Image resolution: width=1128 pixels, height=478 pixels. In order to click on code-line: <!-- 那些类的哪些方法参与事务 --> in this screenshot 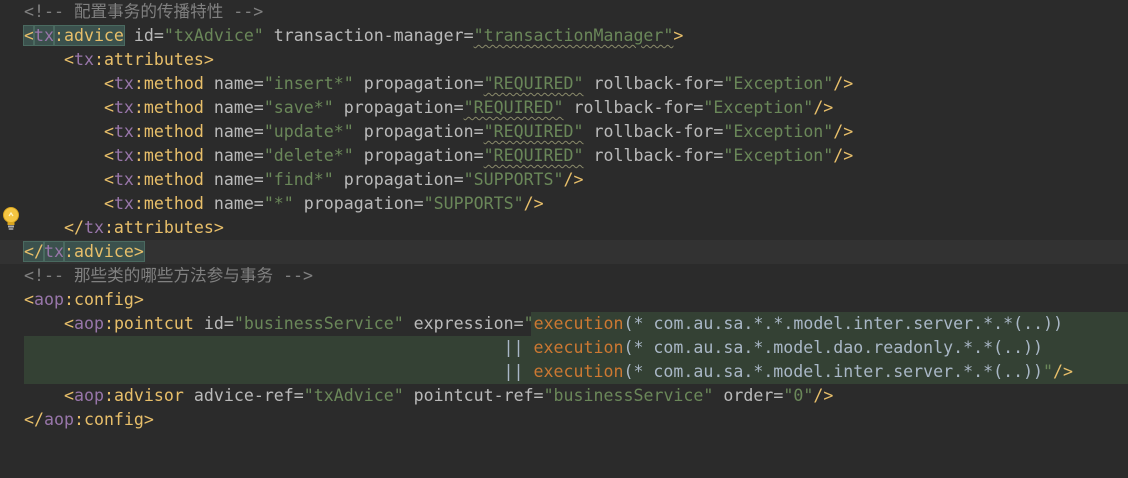, I will do `click(564, 276)`.